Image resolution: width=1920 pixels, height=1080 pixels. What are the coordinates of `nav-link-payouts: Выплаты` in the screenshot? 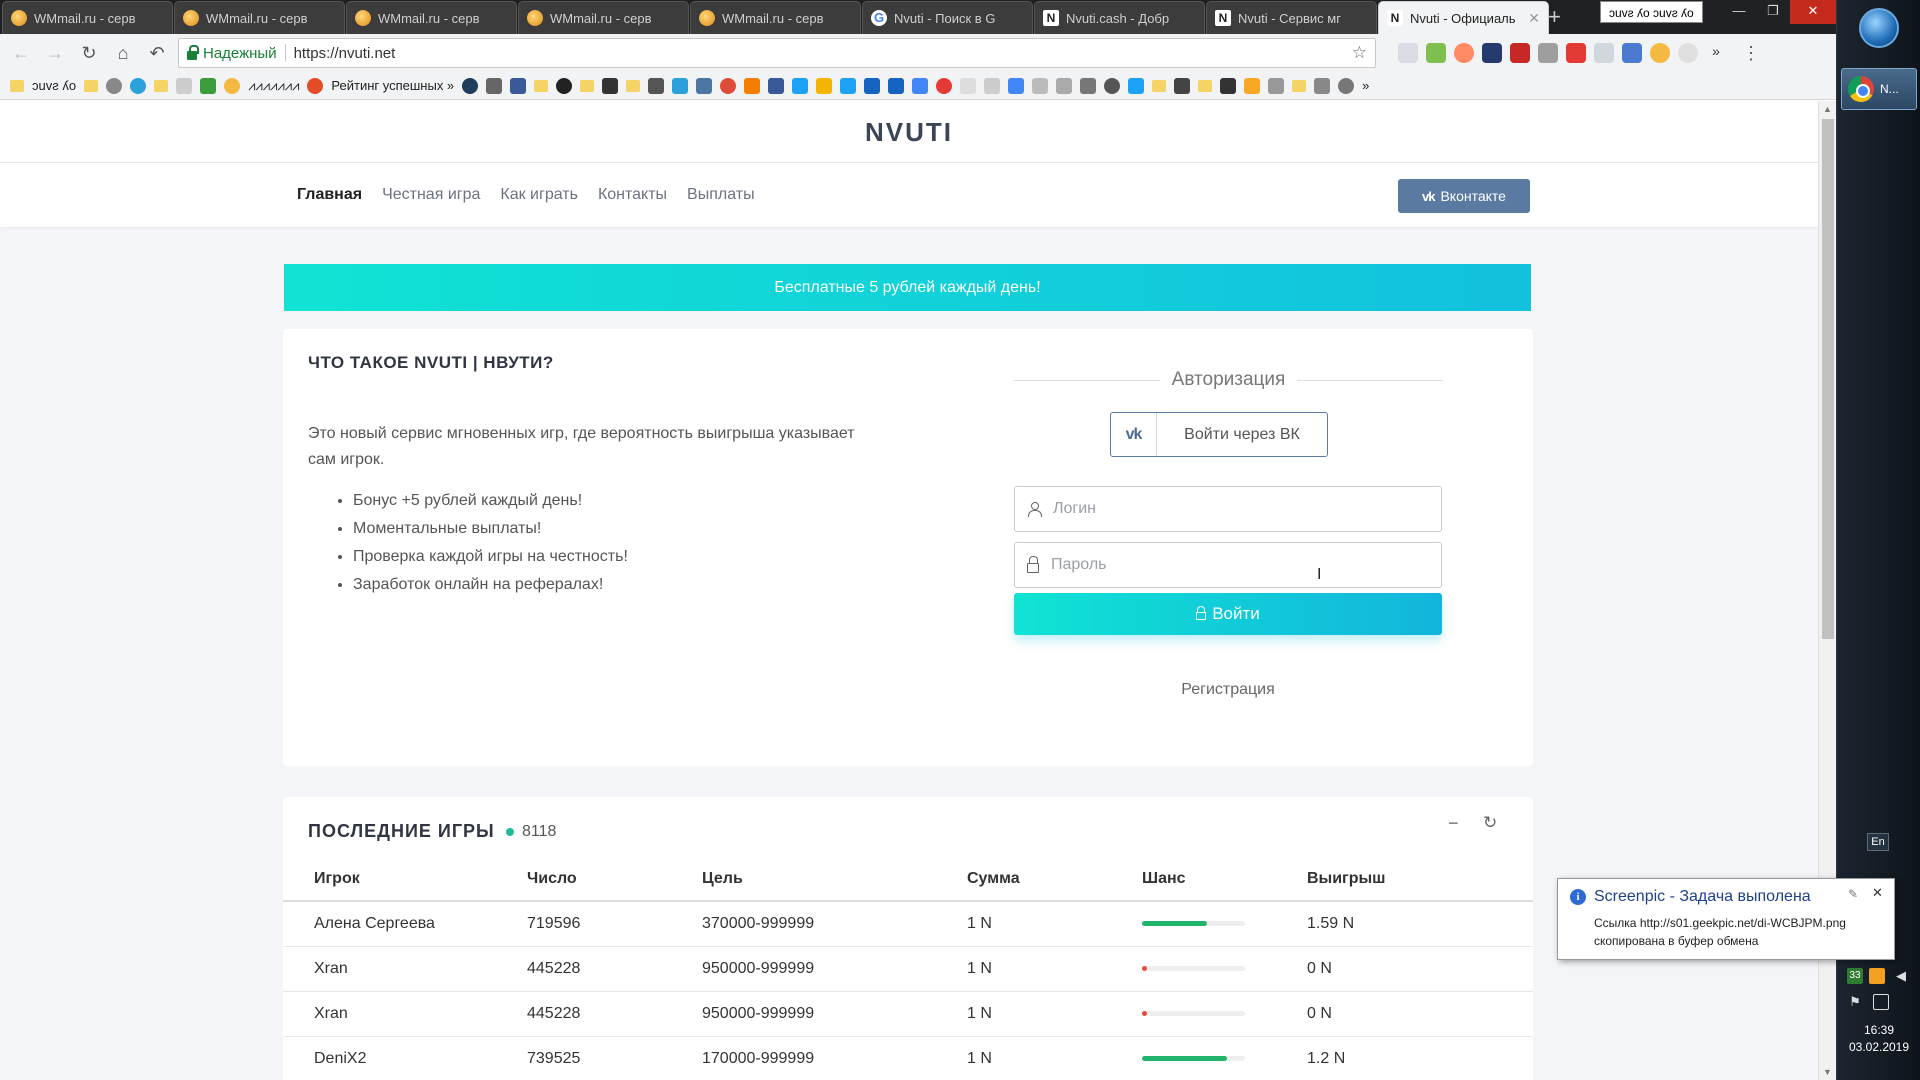 It's located at (721, 195).